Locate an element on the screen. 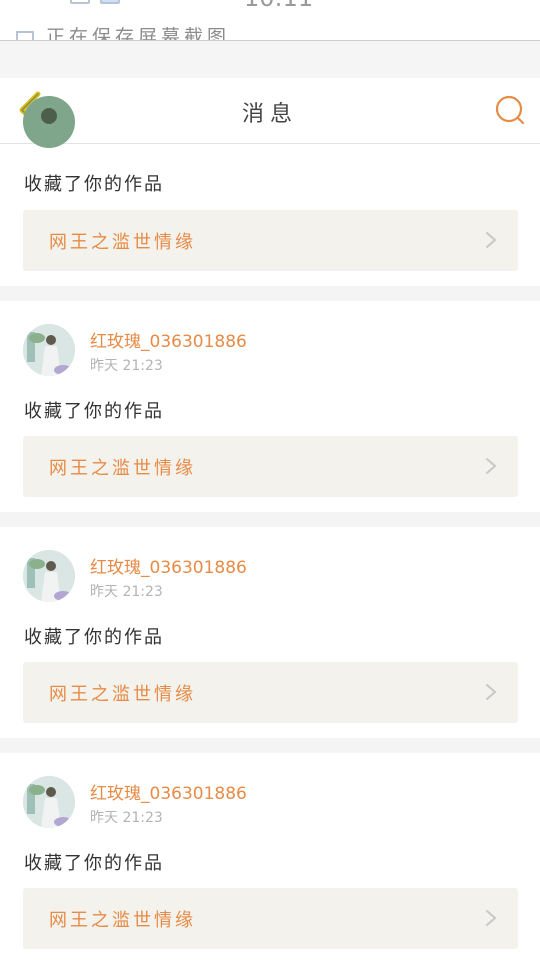  search-icon is located at coordinates (510, 110).